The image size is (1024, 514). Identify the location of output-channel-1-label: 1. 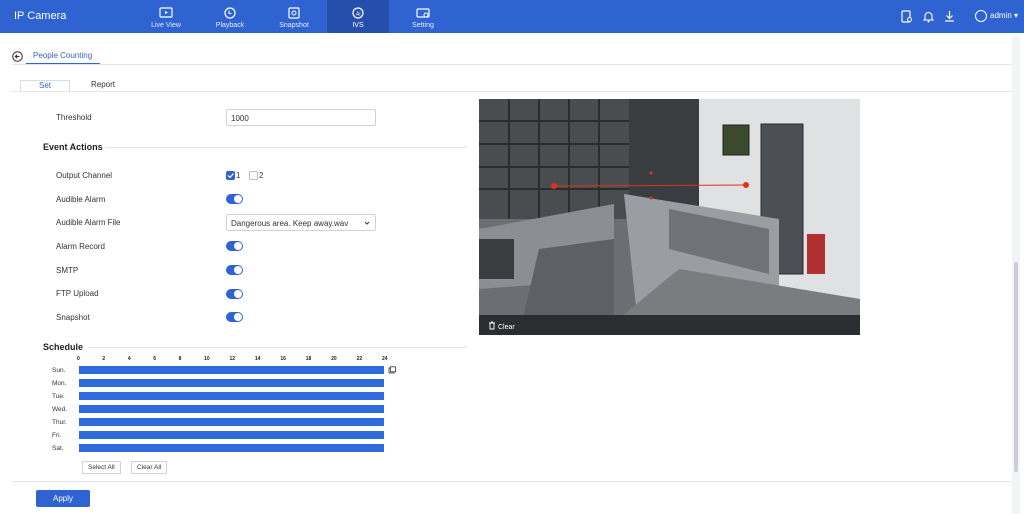
(238, 175).